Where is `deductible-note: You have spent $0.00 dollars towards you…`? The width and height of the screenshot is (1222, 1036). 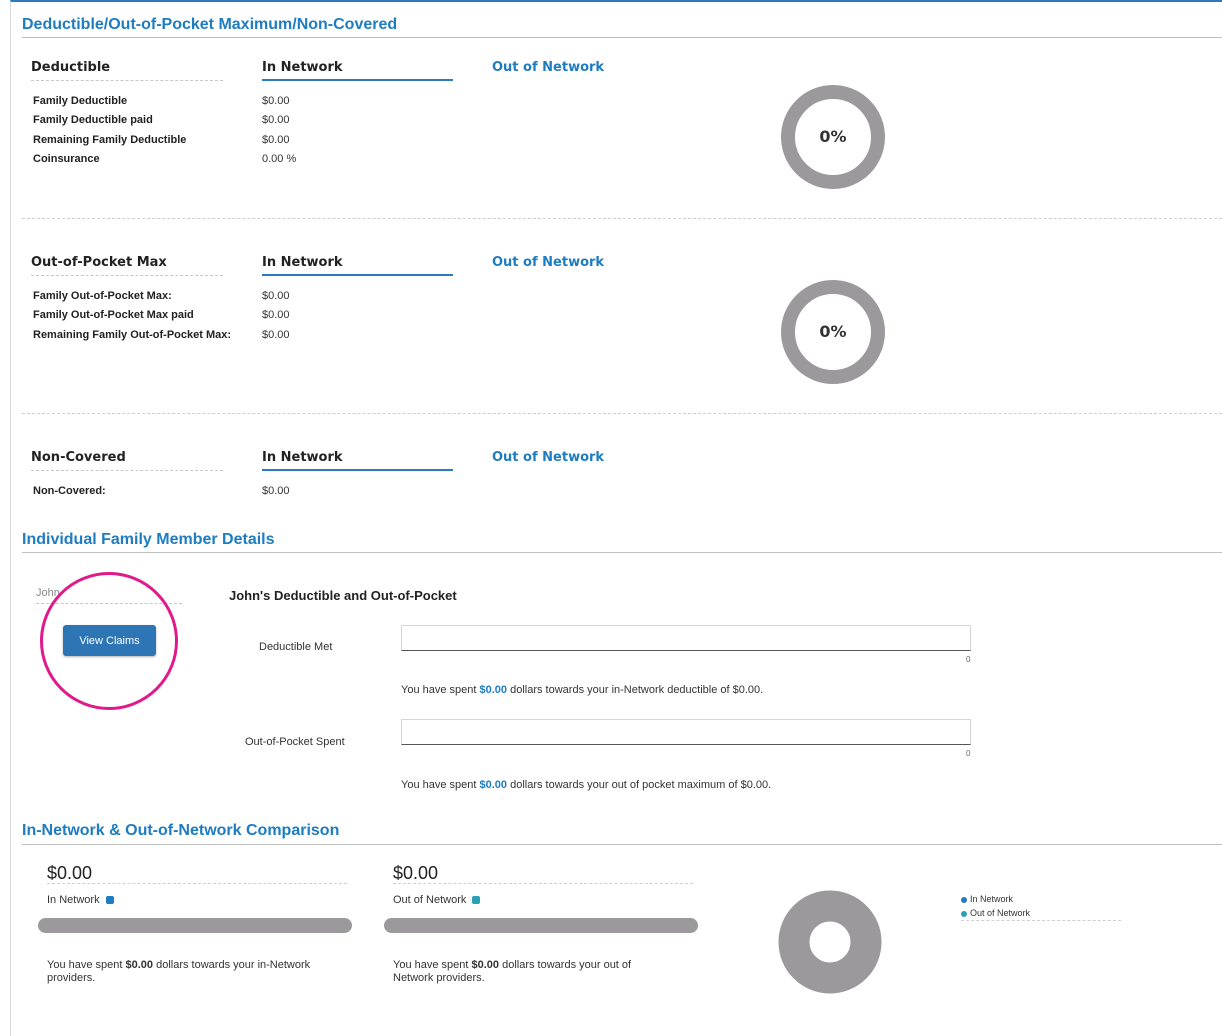
deductible-note: You have spent $0.00 dollars towards you… is located at coordinates (582, 690).